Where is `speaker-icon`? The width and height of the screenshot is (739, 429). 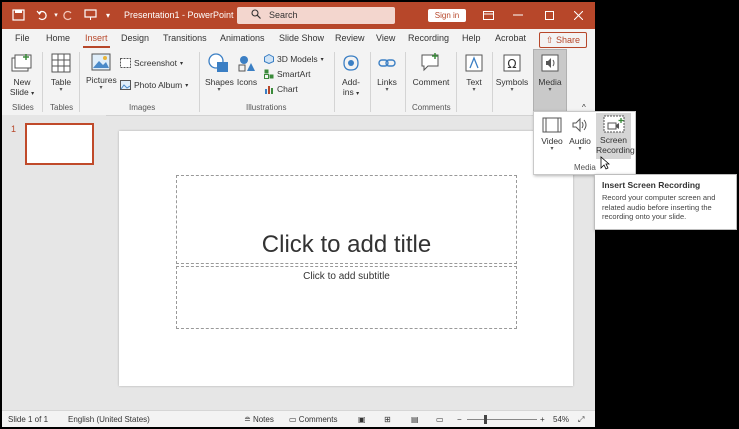 speaker-icon is located at coordinates (550, 63).